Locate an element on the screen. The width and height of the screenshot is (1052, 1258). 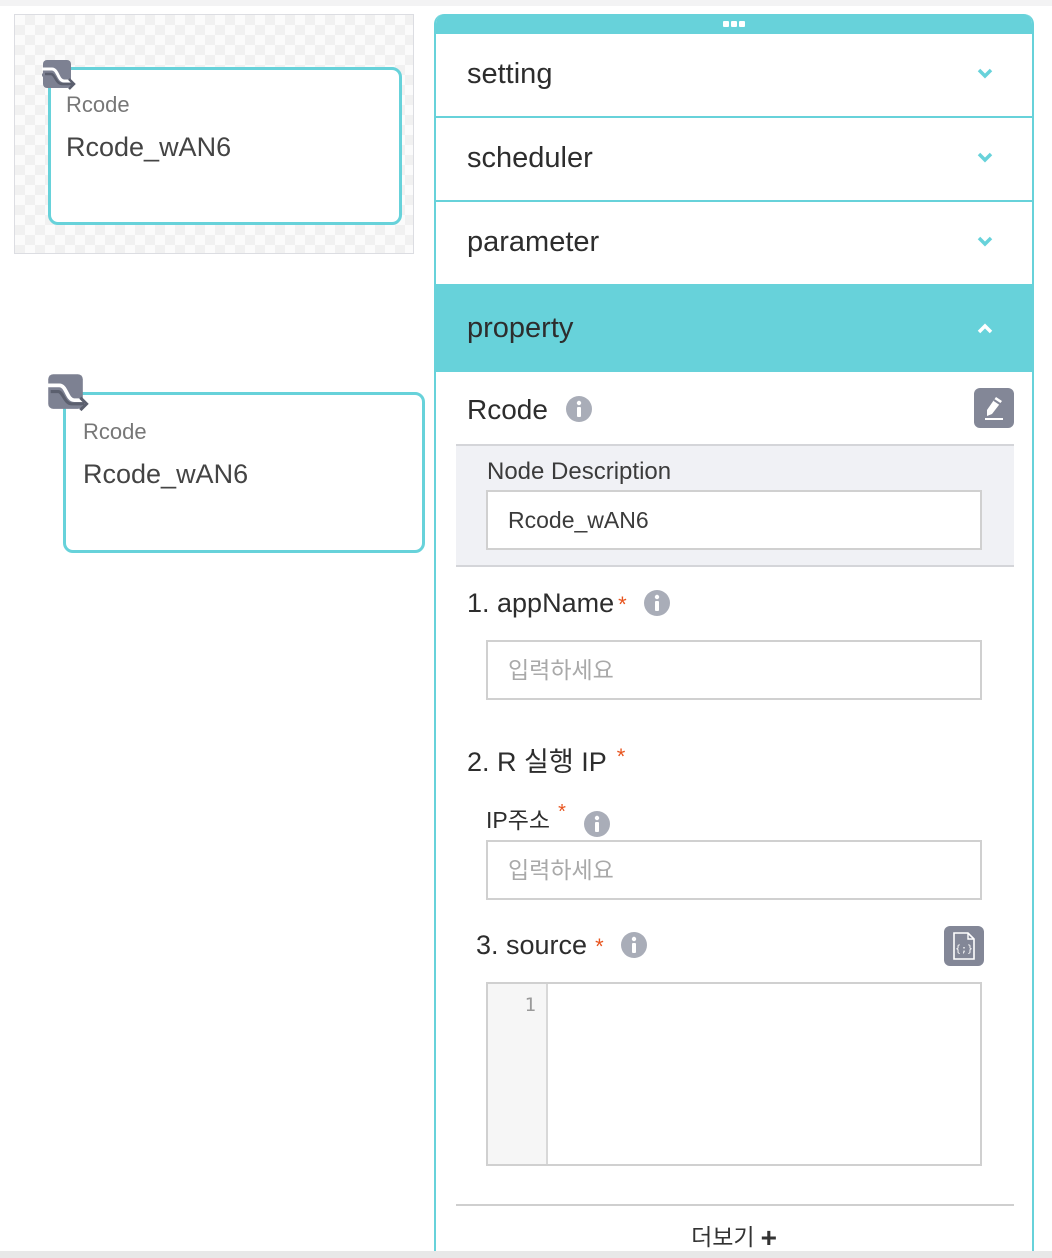
chevron-up-icon is located at coordinates (985, 328).